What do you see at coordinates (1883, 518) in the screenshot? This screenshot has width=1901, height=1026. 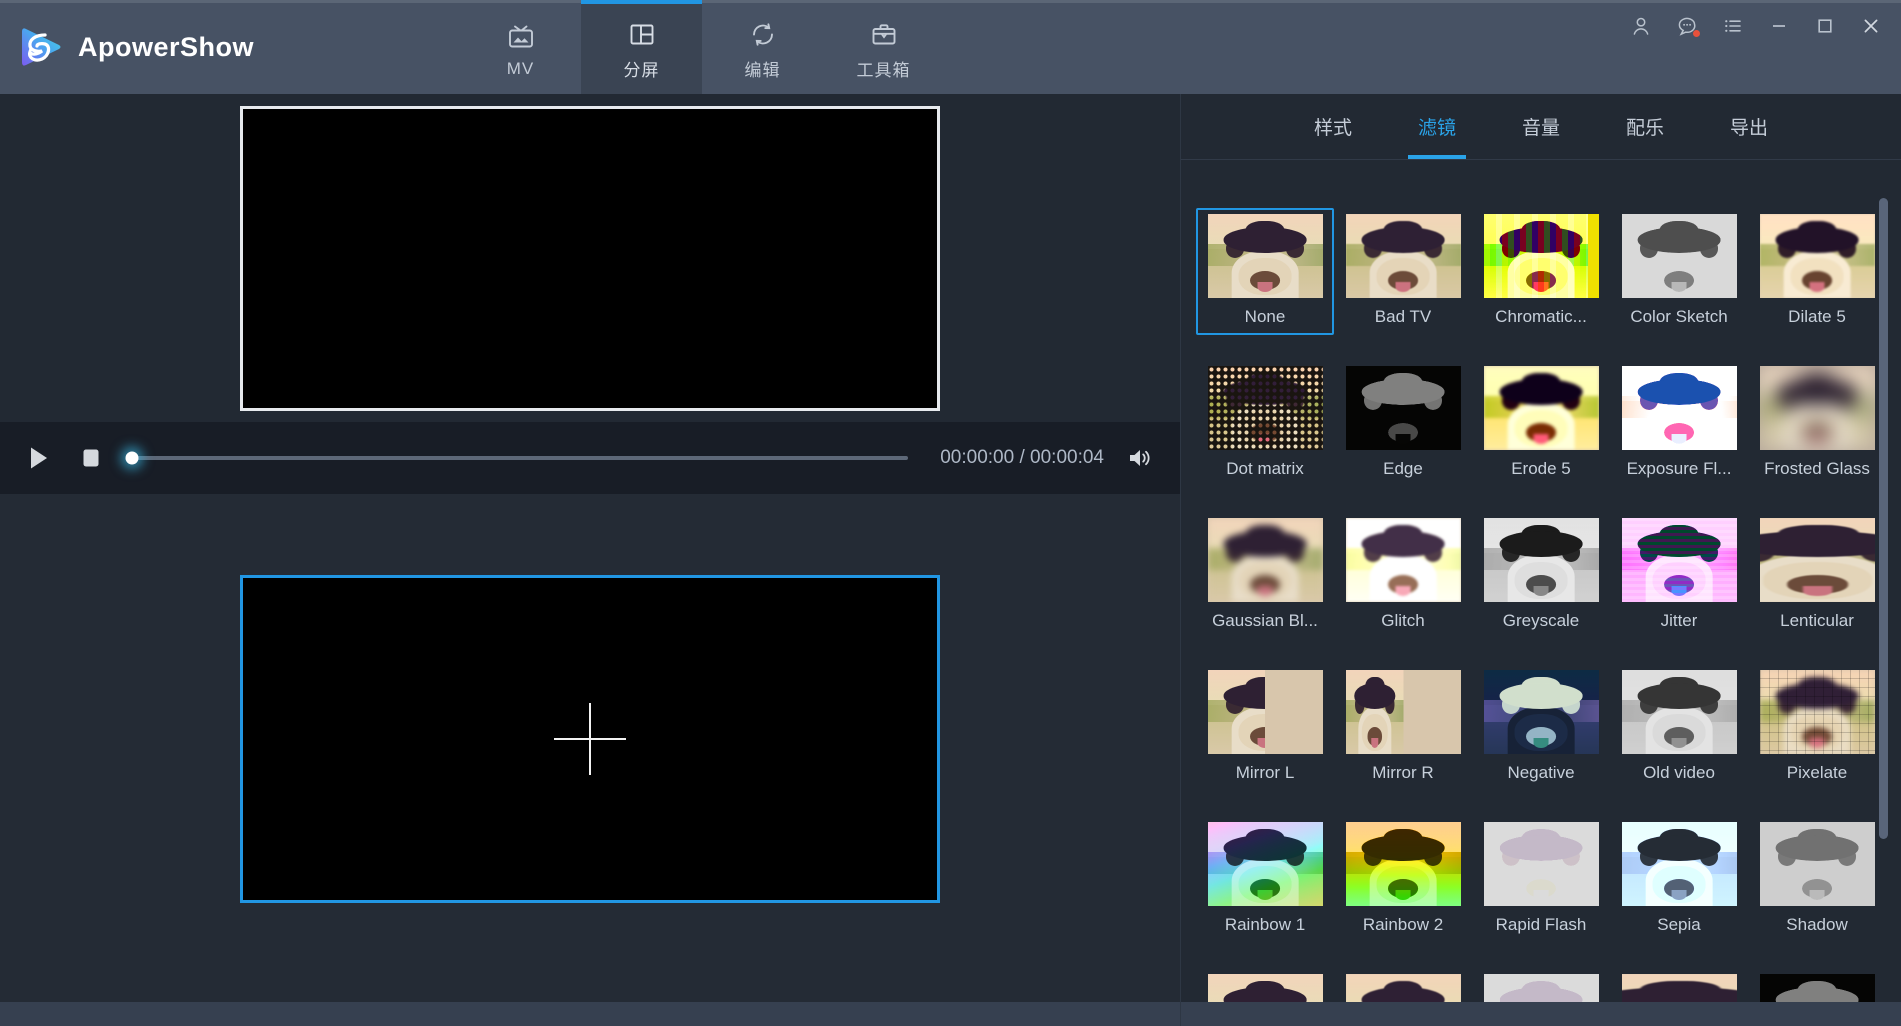 I see `scrollbar-thumb` at bounding box center [1883, 518].